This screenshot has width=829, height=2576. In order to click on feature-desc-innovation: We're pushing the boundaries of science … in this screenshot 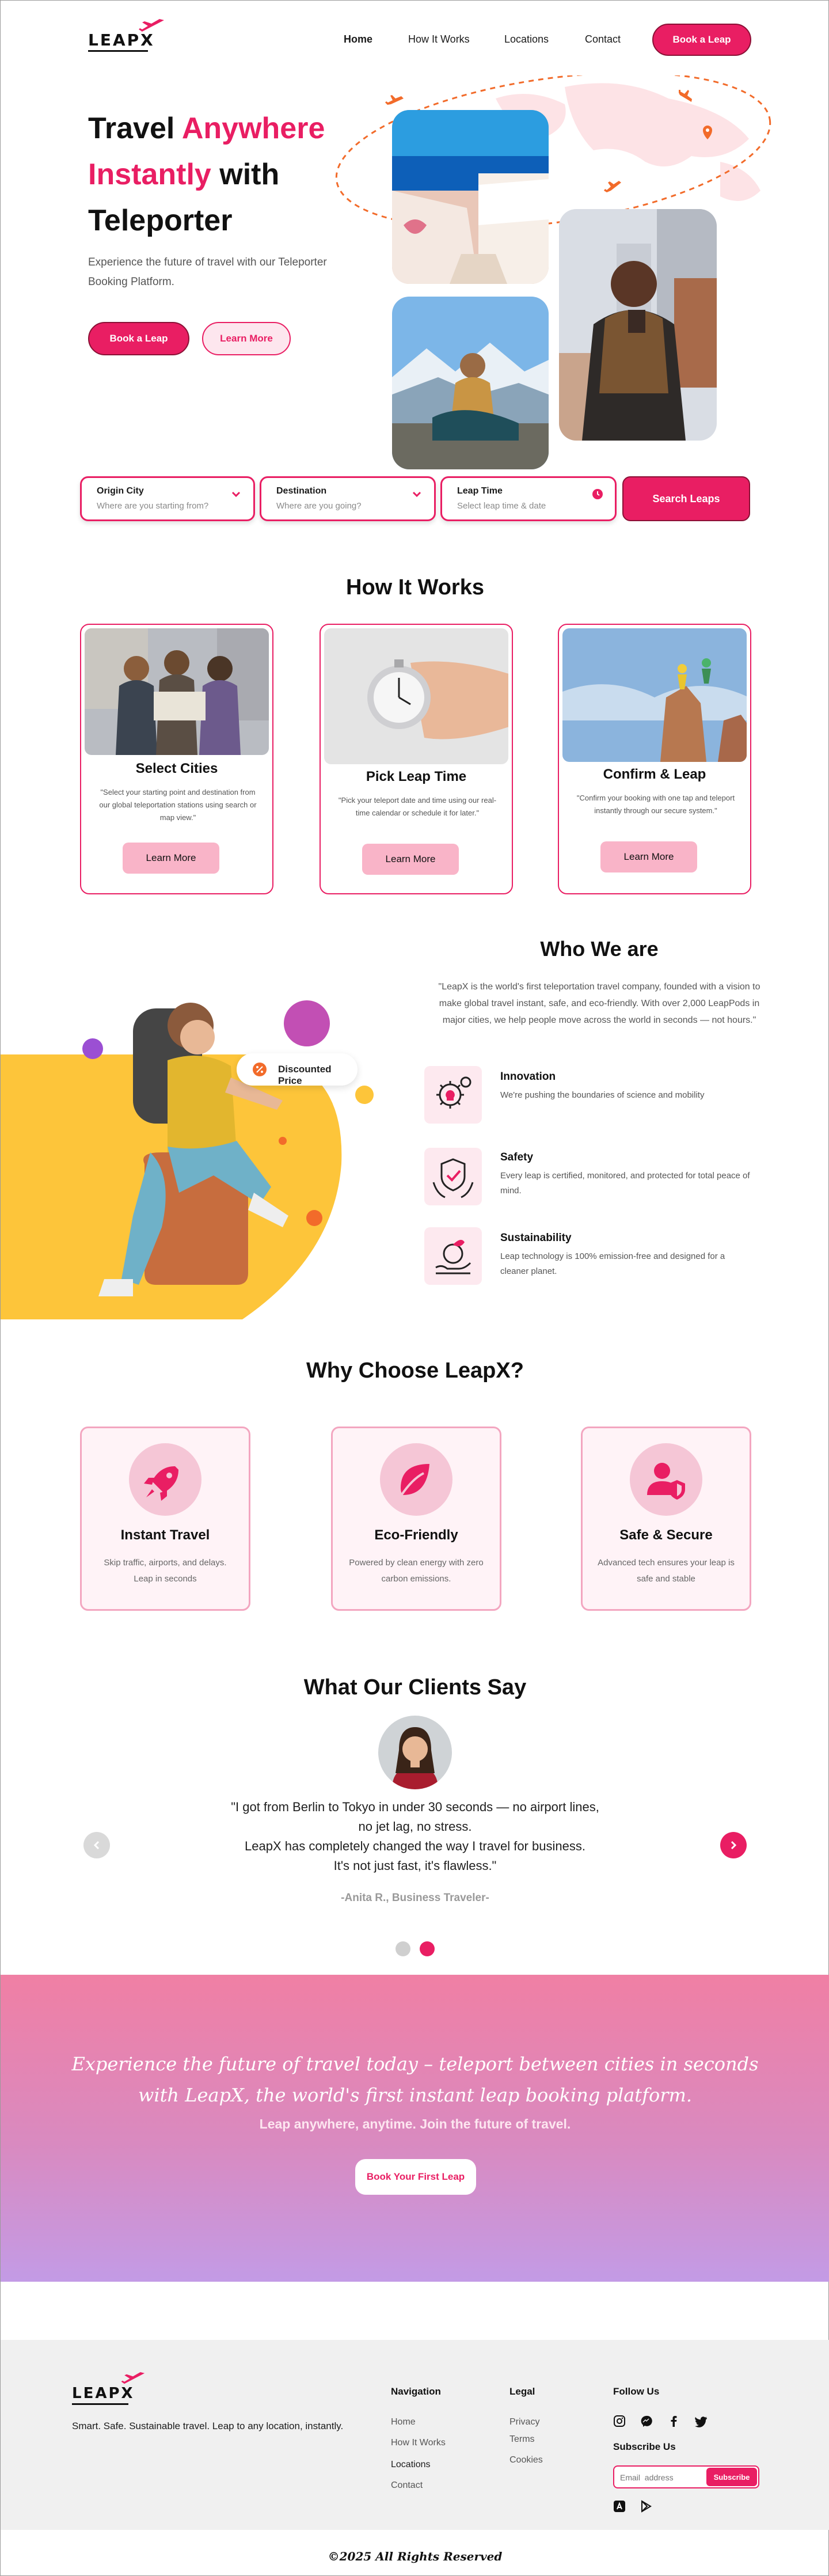, I will do `click(602, 1095)`.